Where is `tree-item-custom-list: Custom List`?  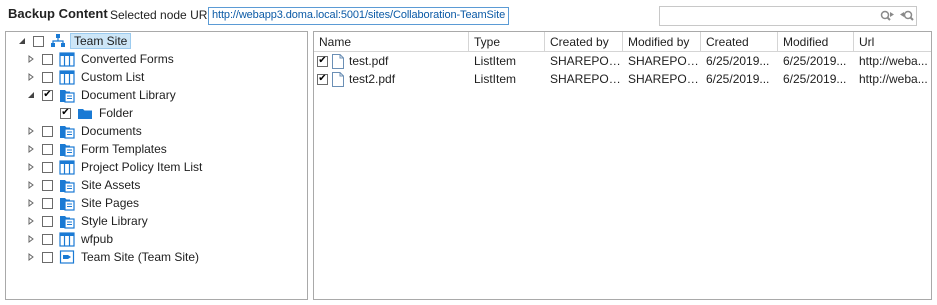
tree-item-custom-list: Custom List is located at coordinates (85, 77).